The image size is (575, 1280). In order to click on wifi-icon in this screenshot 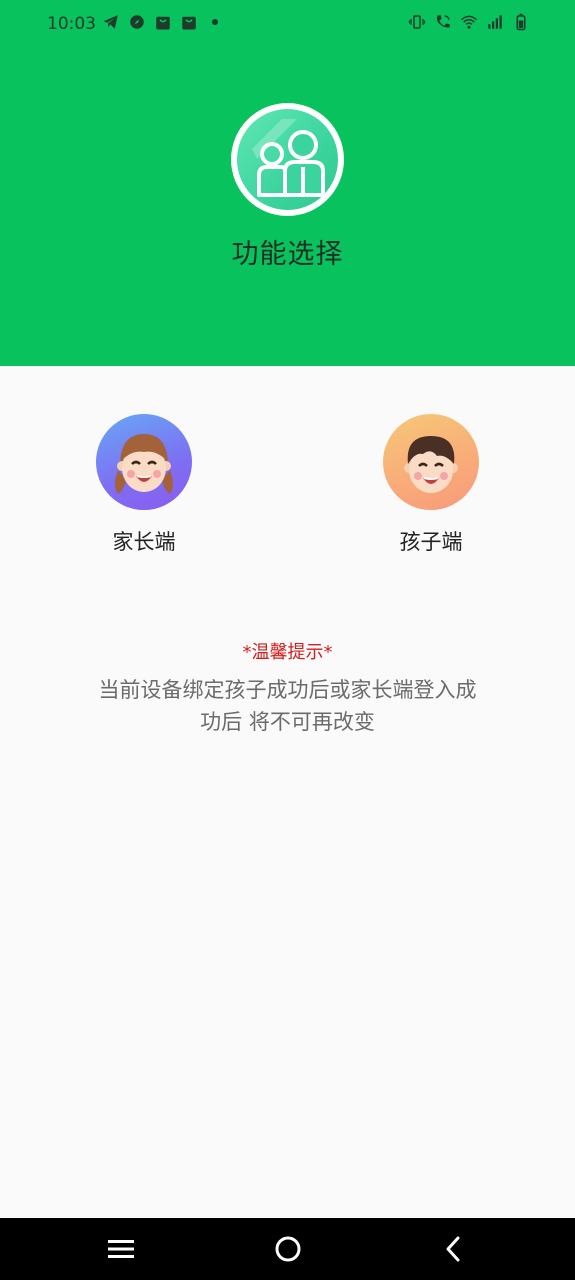, I will do `click(469, 22)`.